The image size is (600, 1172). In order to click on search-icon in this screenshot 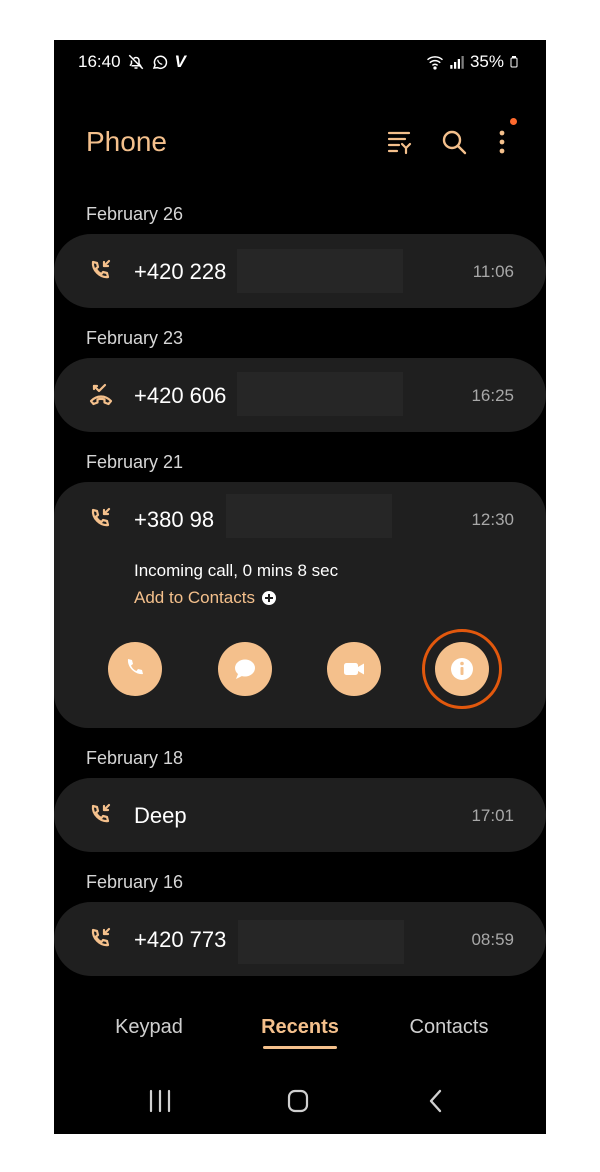, I will do `click(454, 142)`.